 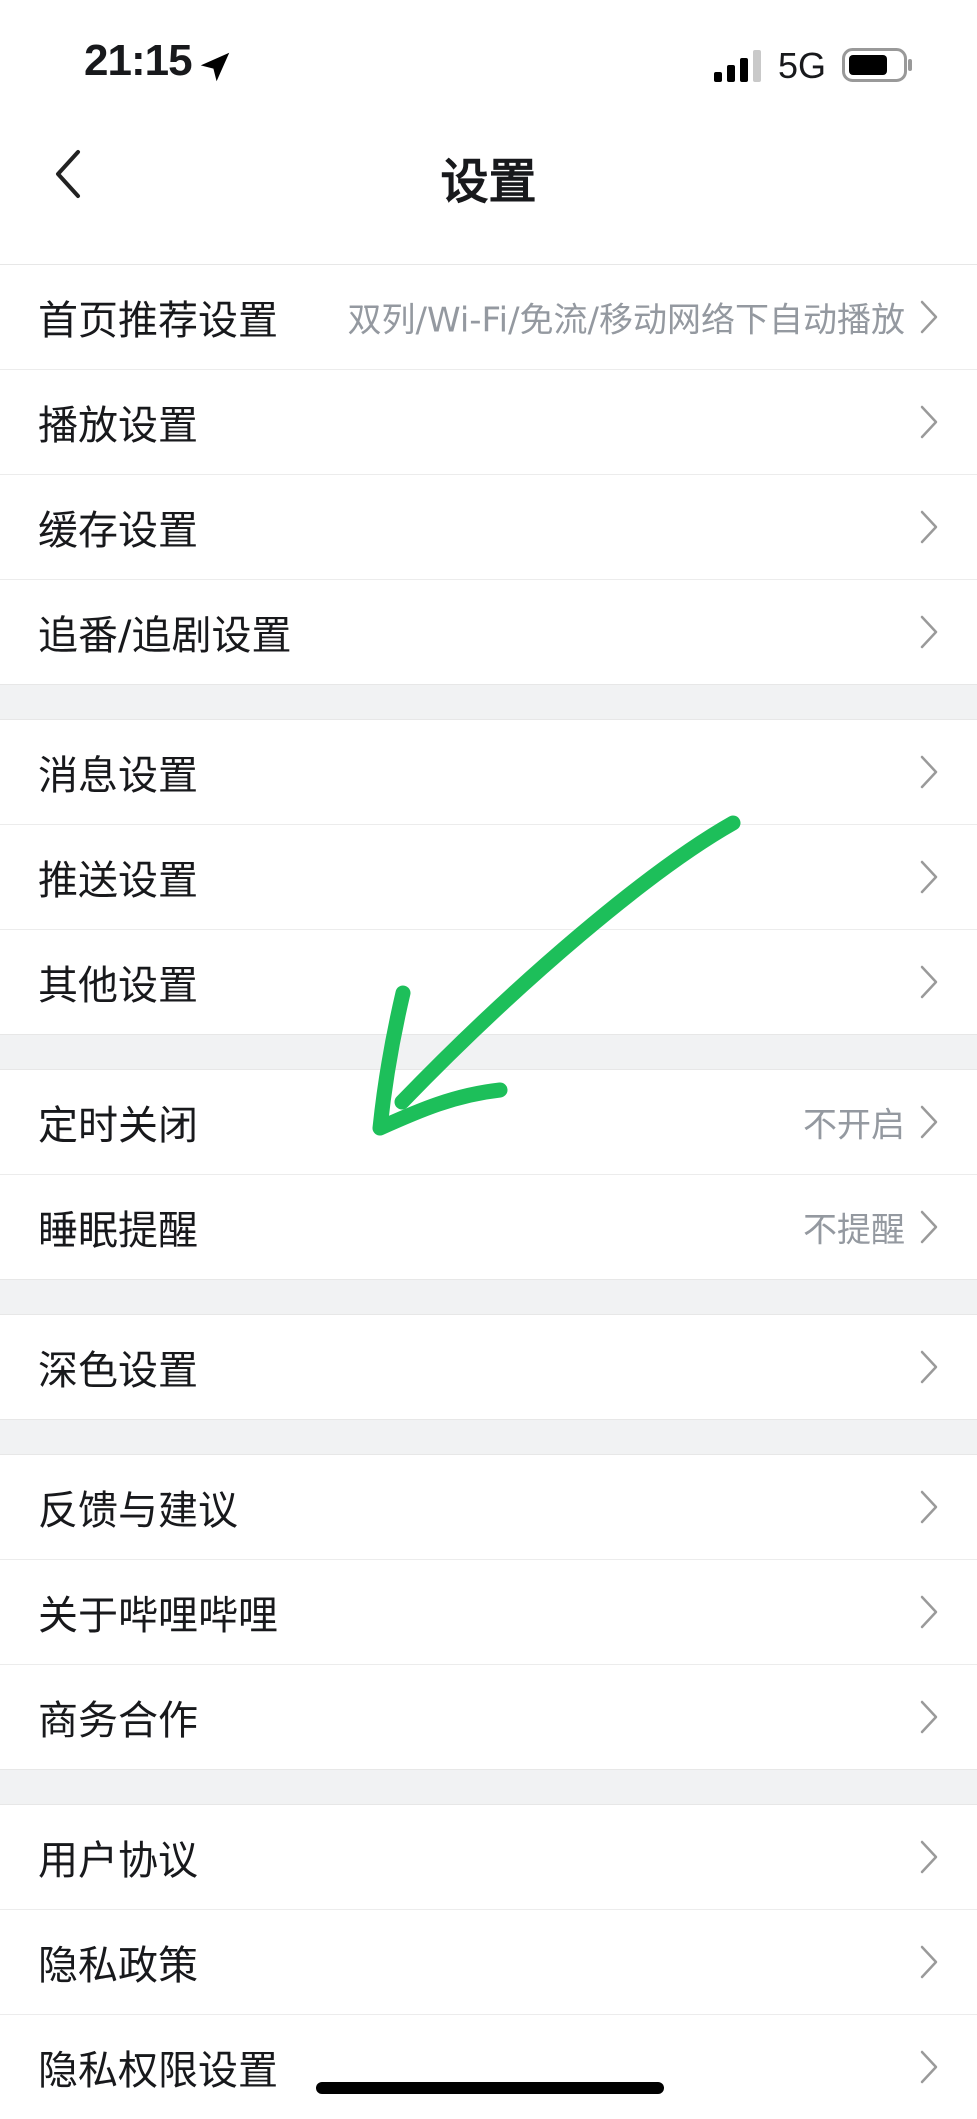 I want to click on settings-row: 推送设置, so click(x=488, y=877).